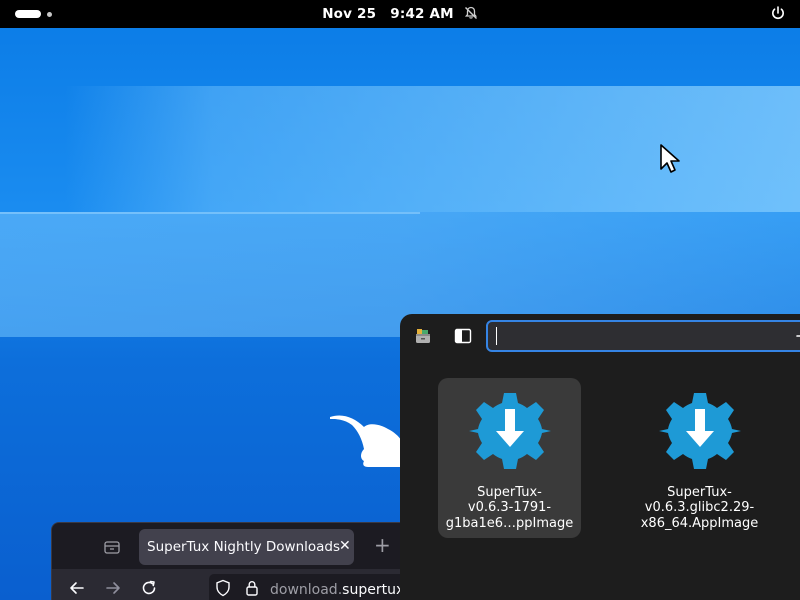 This screenshot has width=800, height=600. I want to click on label-line: x86_64.AppImage, so click(699, 523).